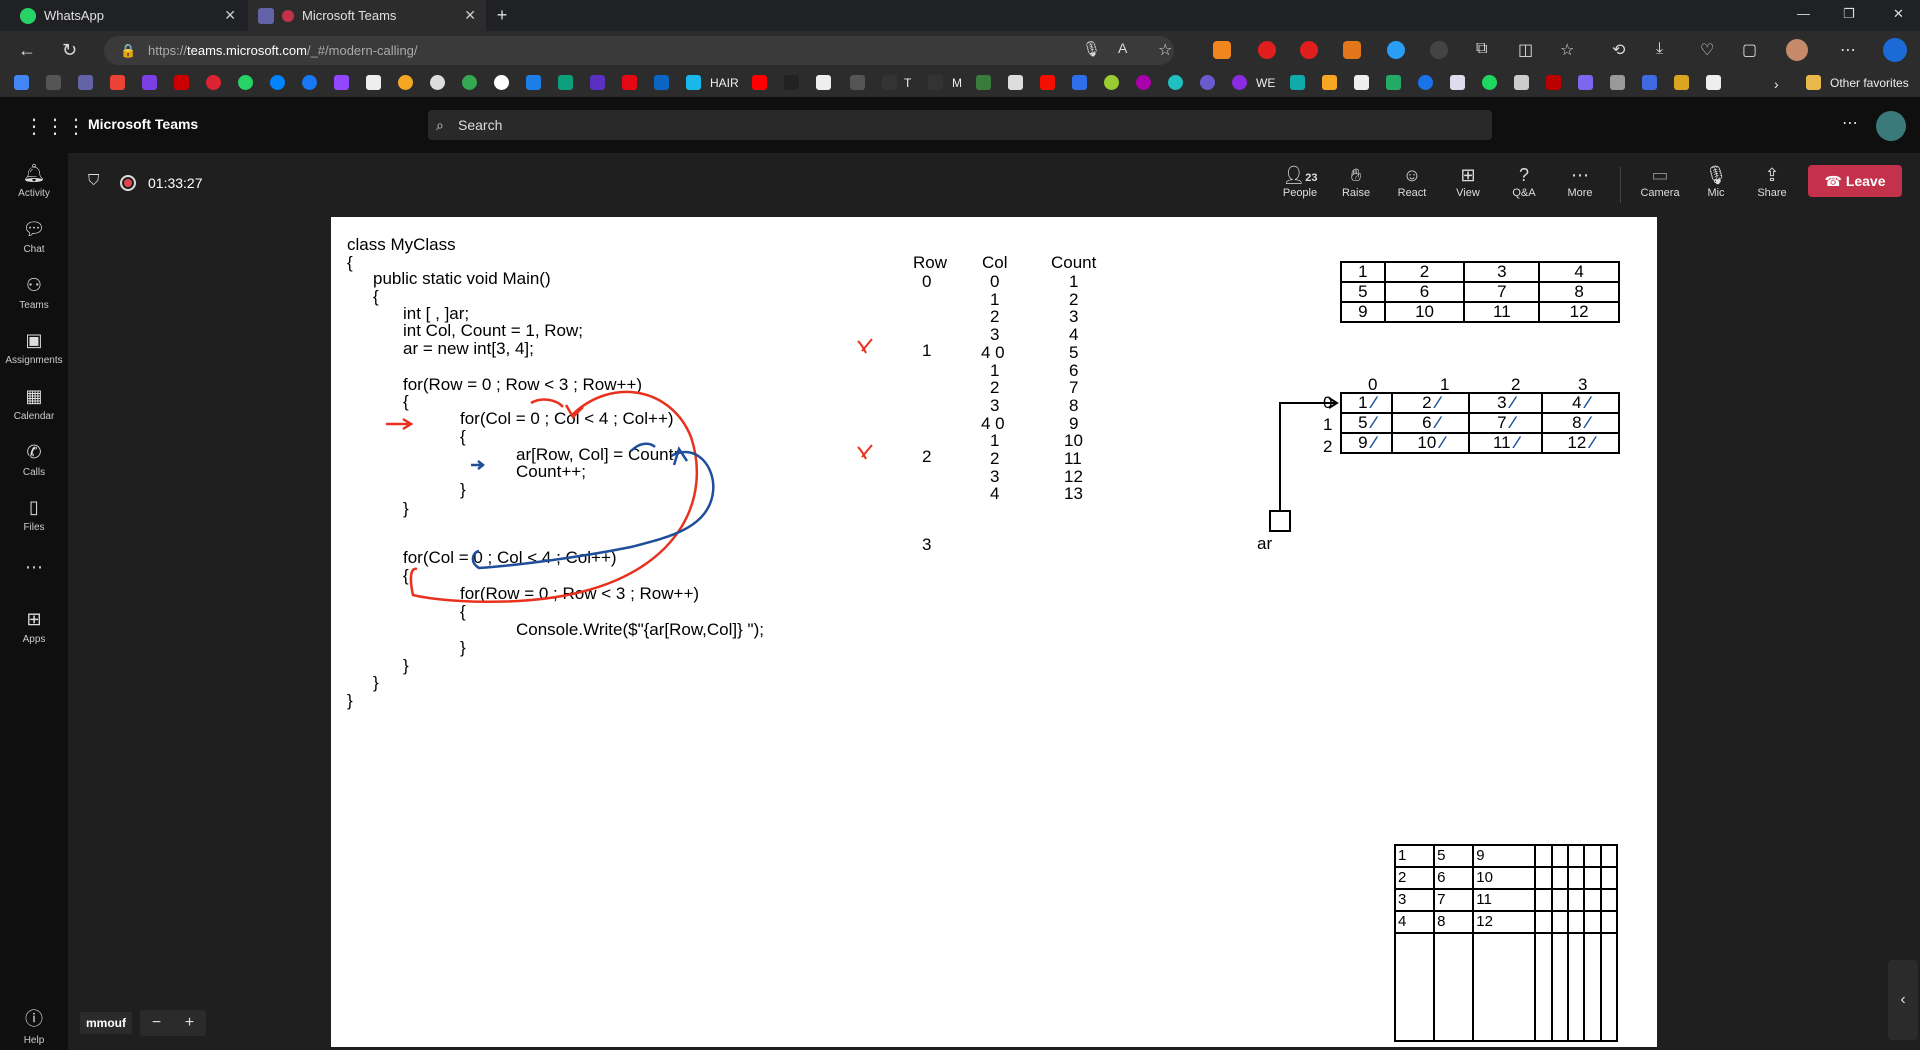 The width and height of the screenshot is (1920, 1050). I want to click on rail-item-files: ▯ Files, so click(34, 515).